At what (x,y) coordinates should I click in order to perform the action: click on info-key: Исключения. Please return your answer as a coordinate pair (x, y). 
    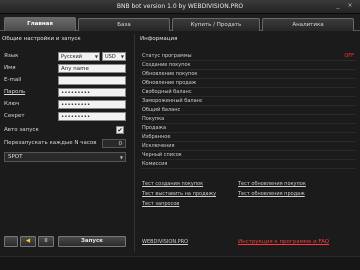
    Looking at the image, I should click on (158, 146).